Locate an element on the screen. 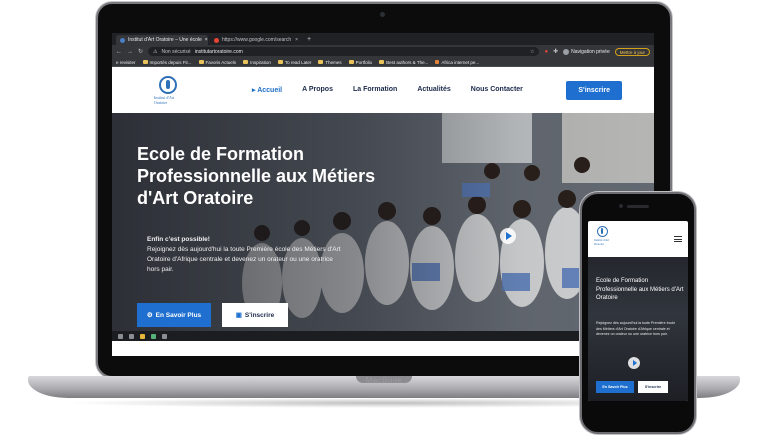 This screenshot has width=768, height=440. hero-signup-button: ▣ S'inscrire is located at coordinates (255, 315).